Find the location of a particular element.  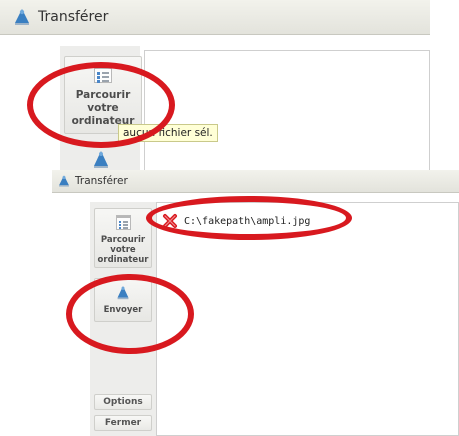

close-button: Fermer is located at coordinates (123, 423).